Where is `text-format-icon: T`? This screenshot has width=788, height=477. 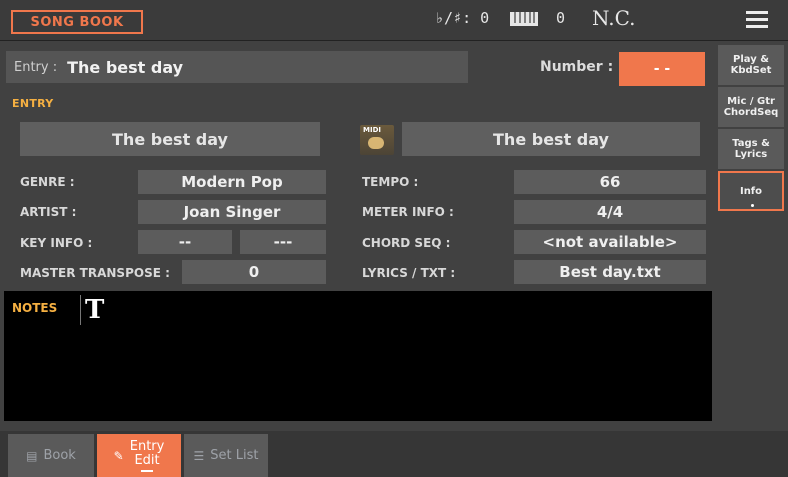
text-format-icon: T is located at coordinates (92, 310).